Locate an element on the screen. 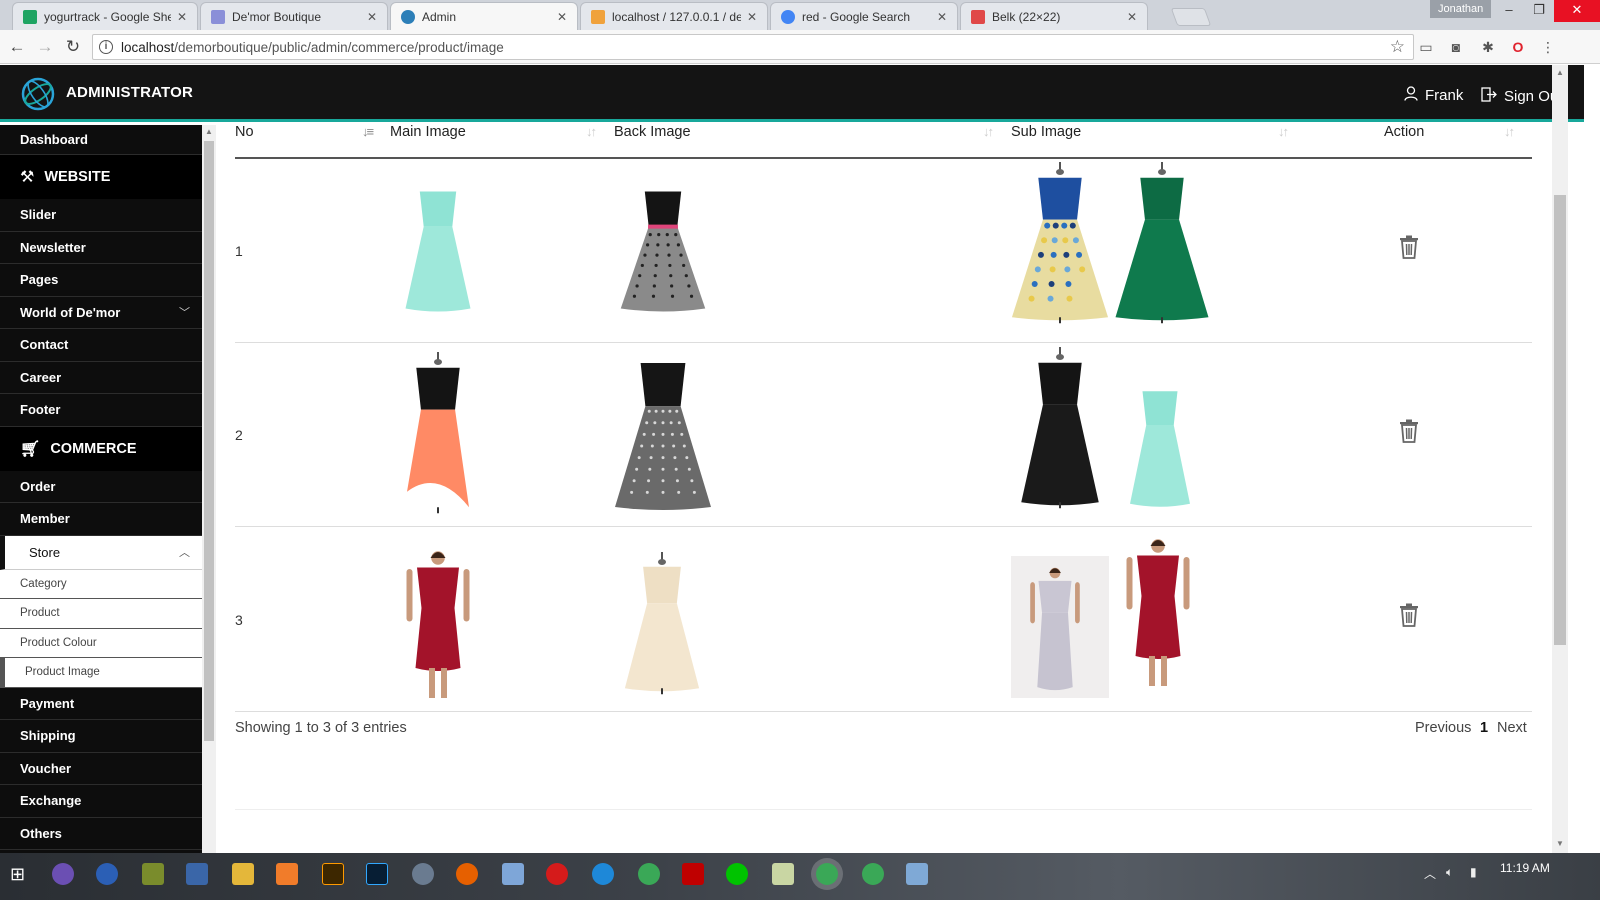 The height and width of the screenshot is (900, 1600). new-tab-button is located at coordinates (1191, 17).